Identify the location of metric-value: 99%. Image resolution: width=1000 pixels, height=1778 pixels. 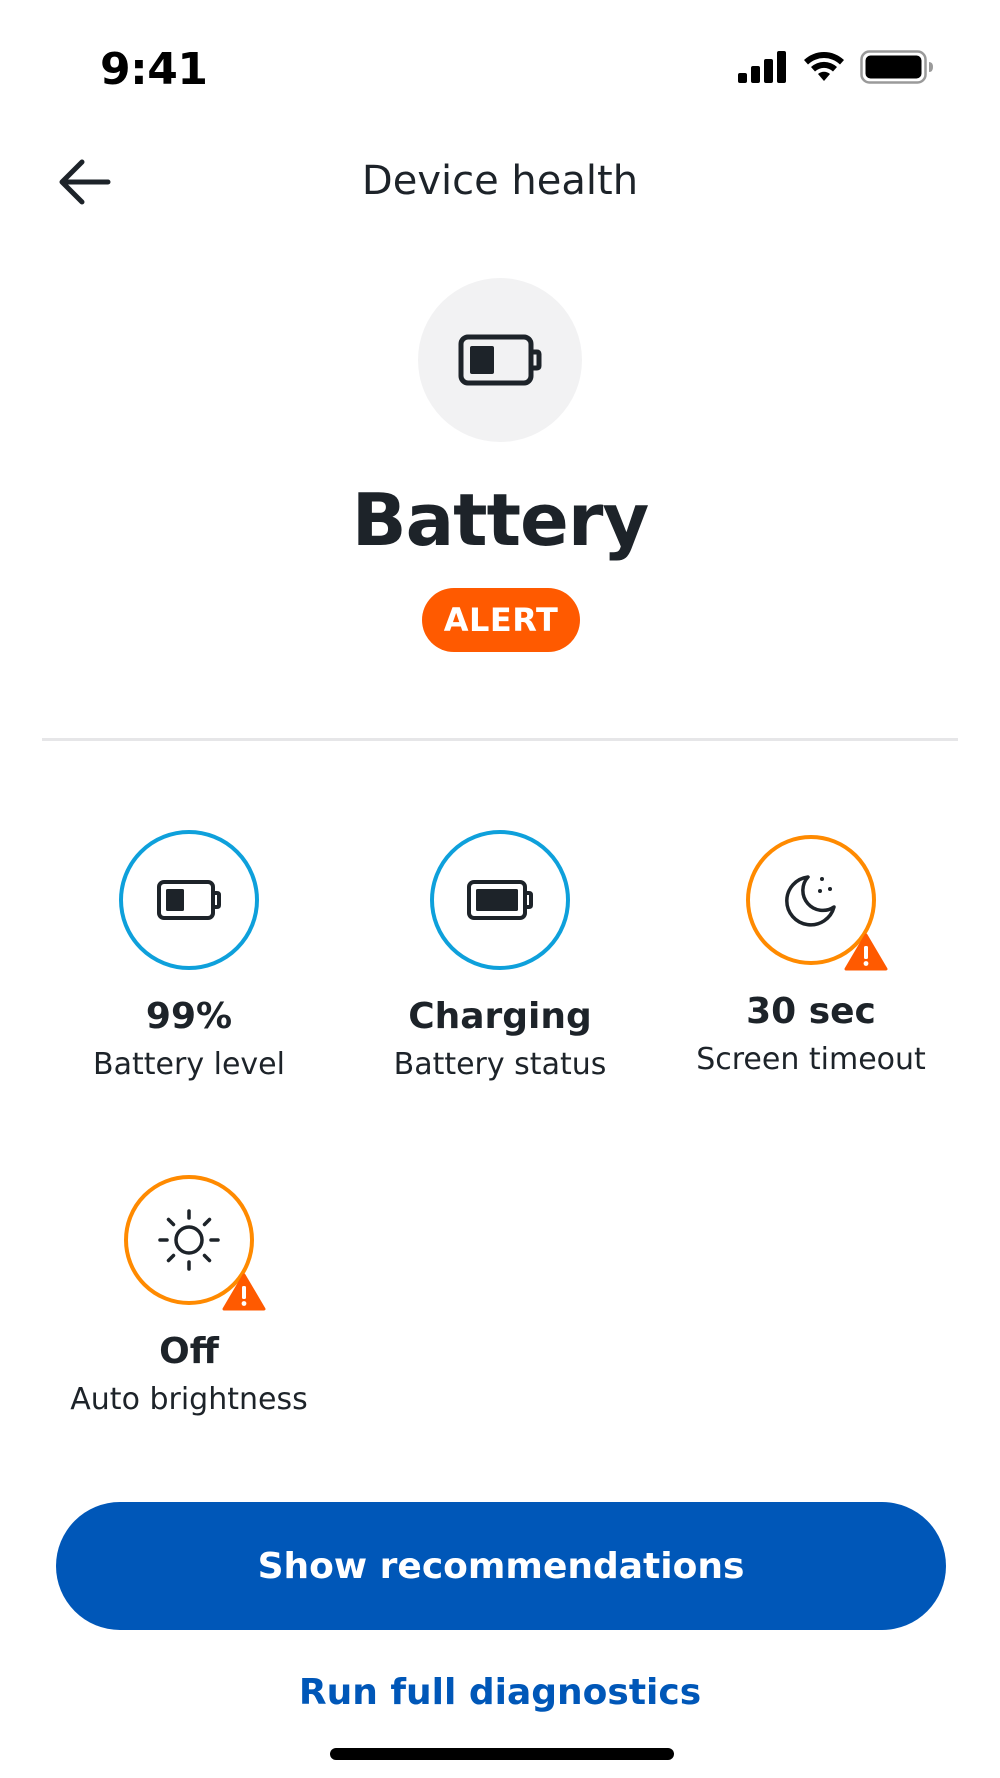
(189, 1016).